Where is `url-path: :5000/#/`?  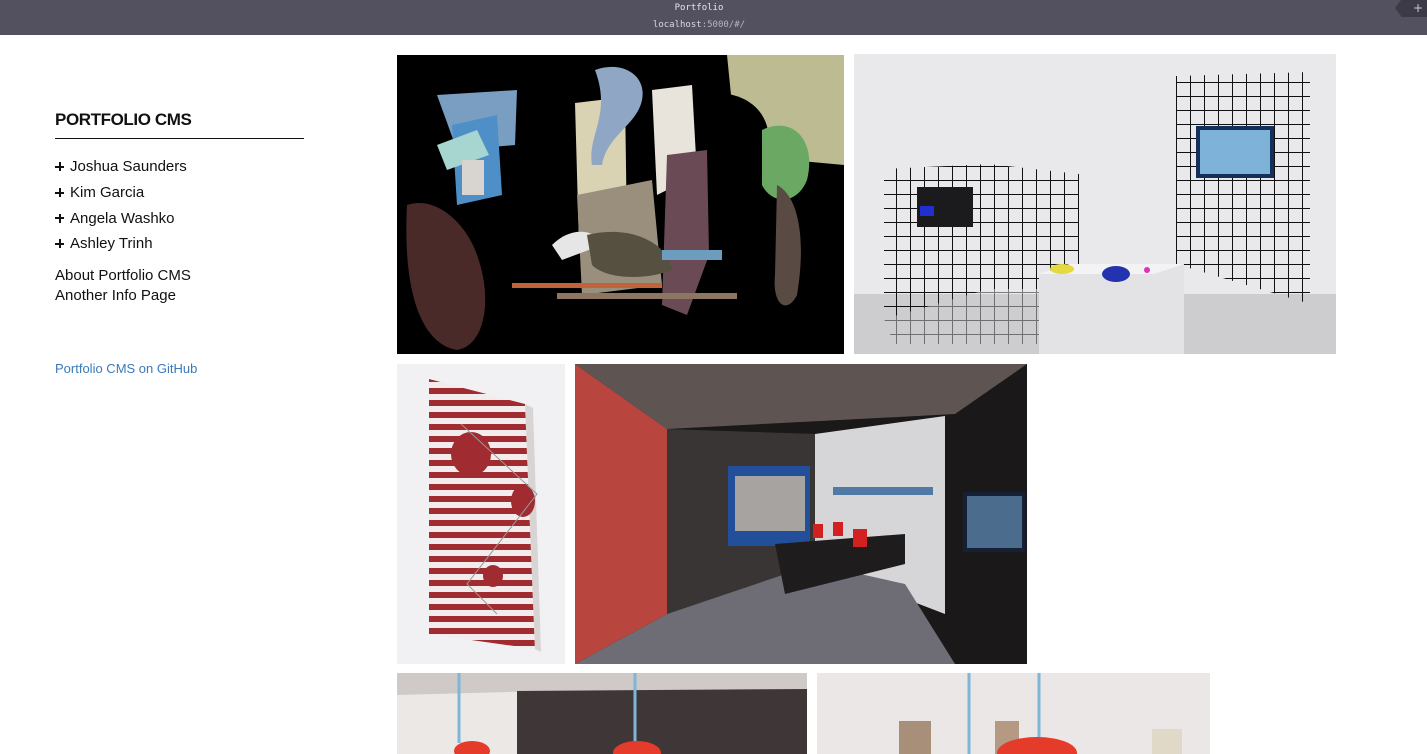
url-path: :5000/#/ is located at coordinates (723, 25).